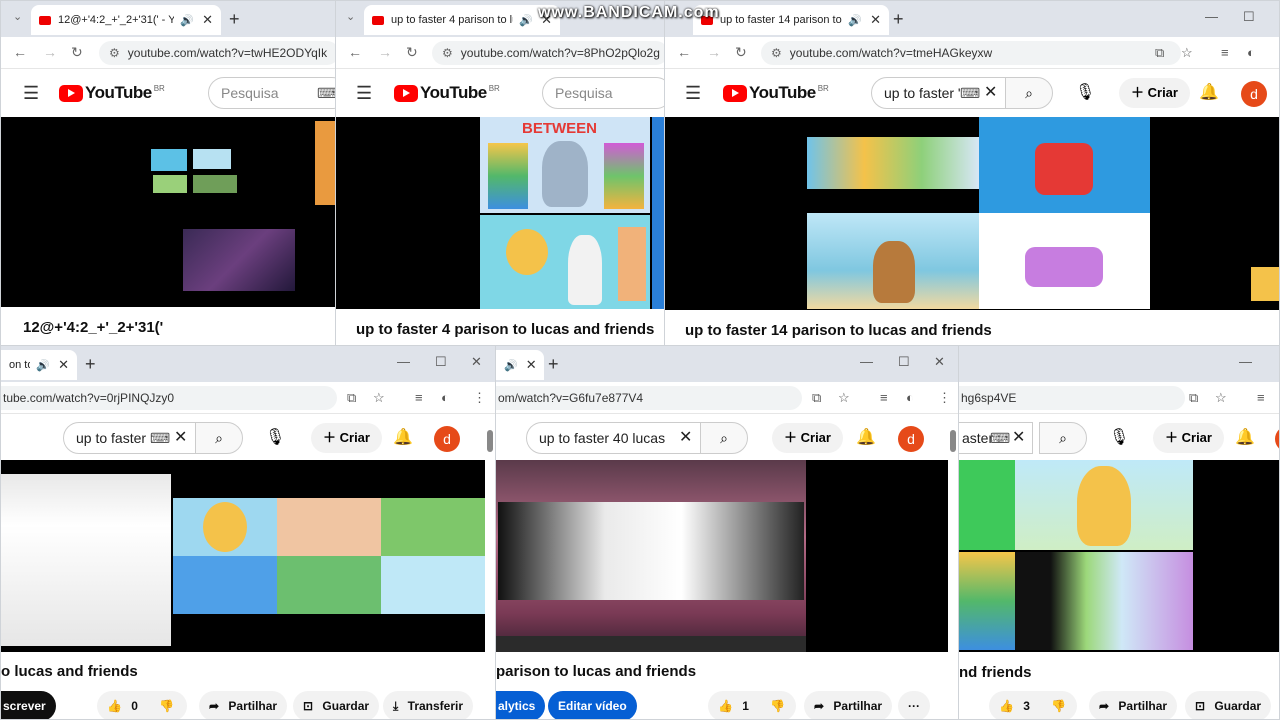 This screenshot has width=1280, height=720. What do you see at coordinates (428, 705) in the screenshot?
I see `download-button: ⤓ Transferir` at bounding box center [428, 705].